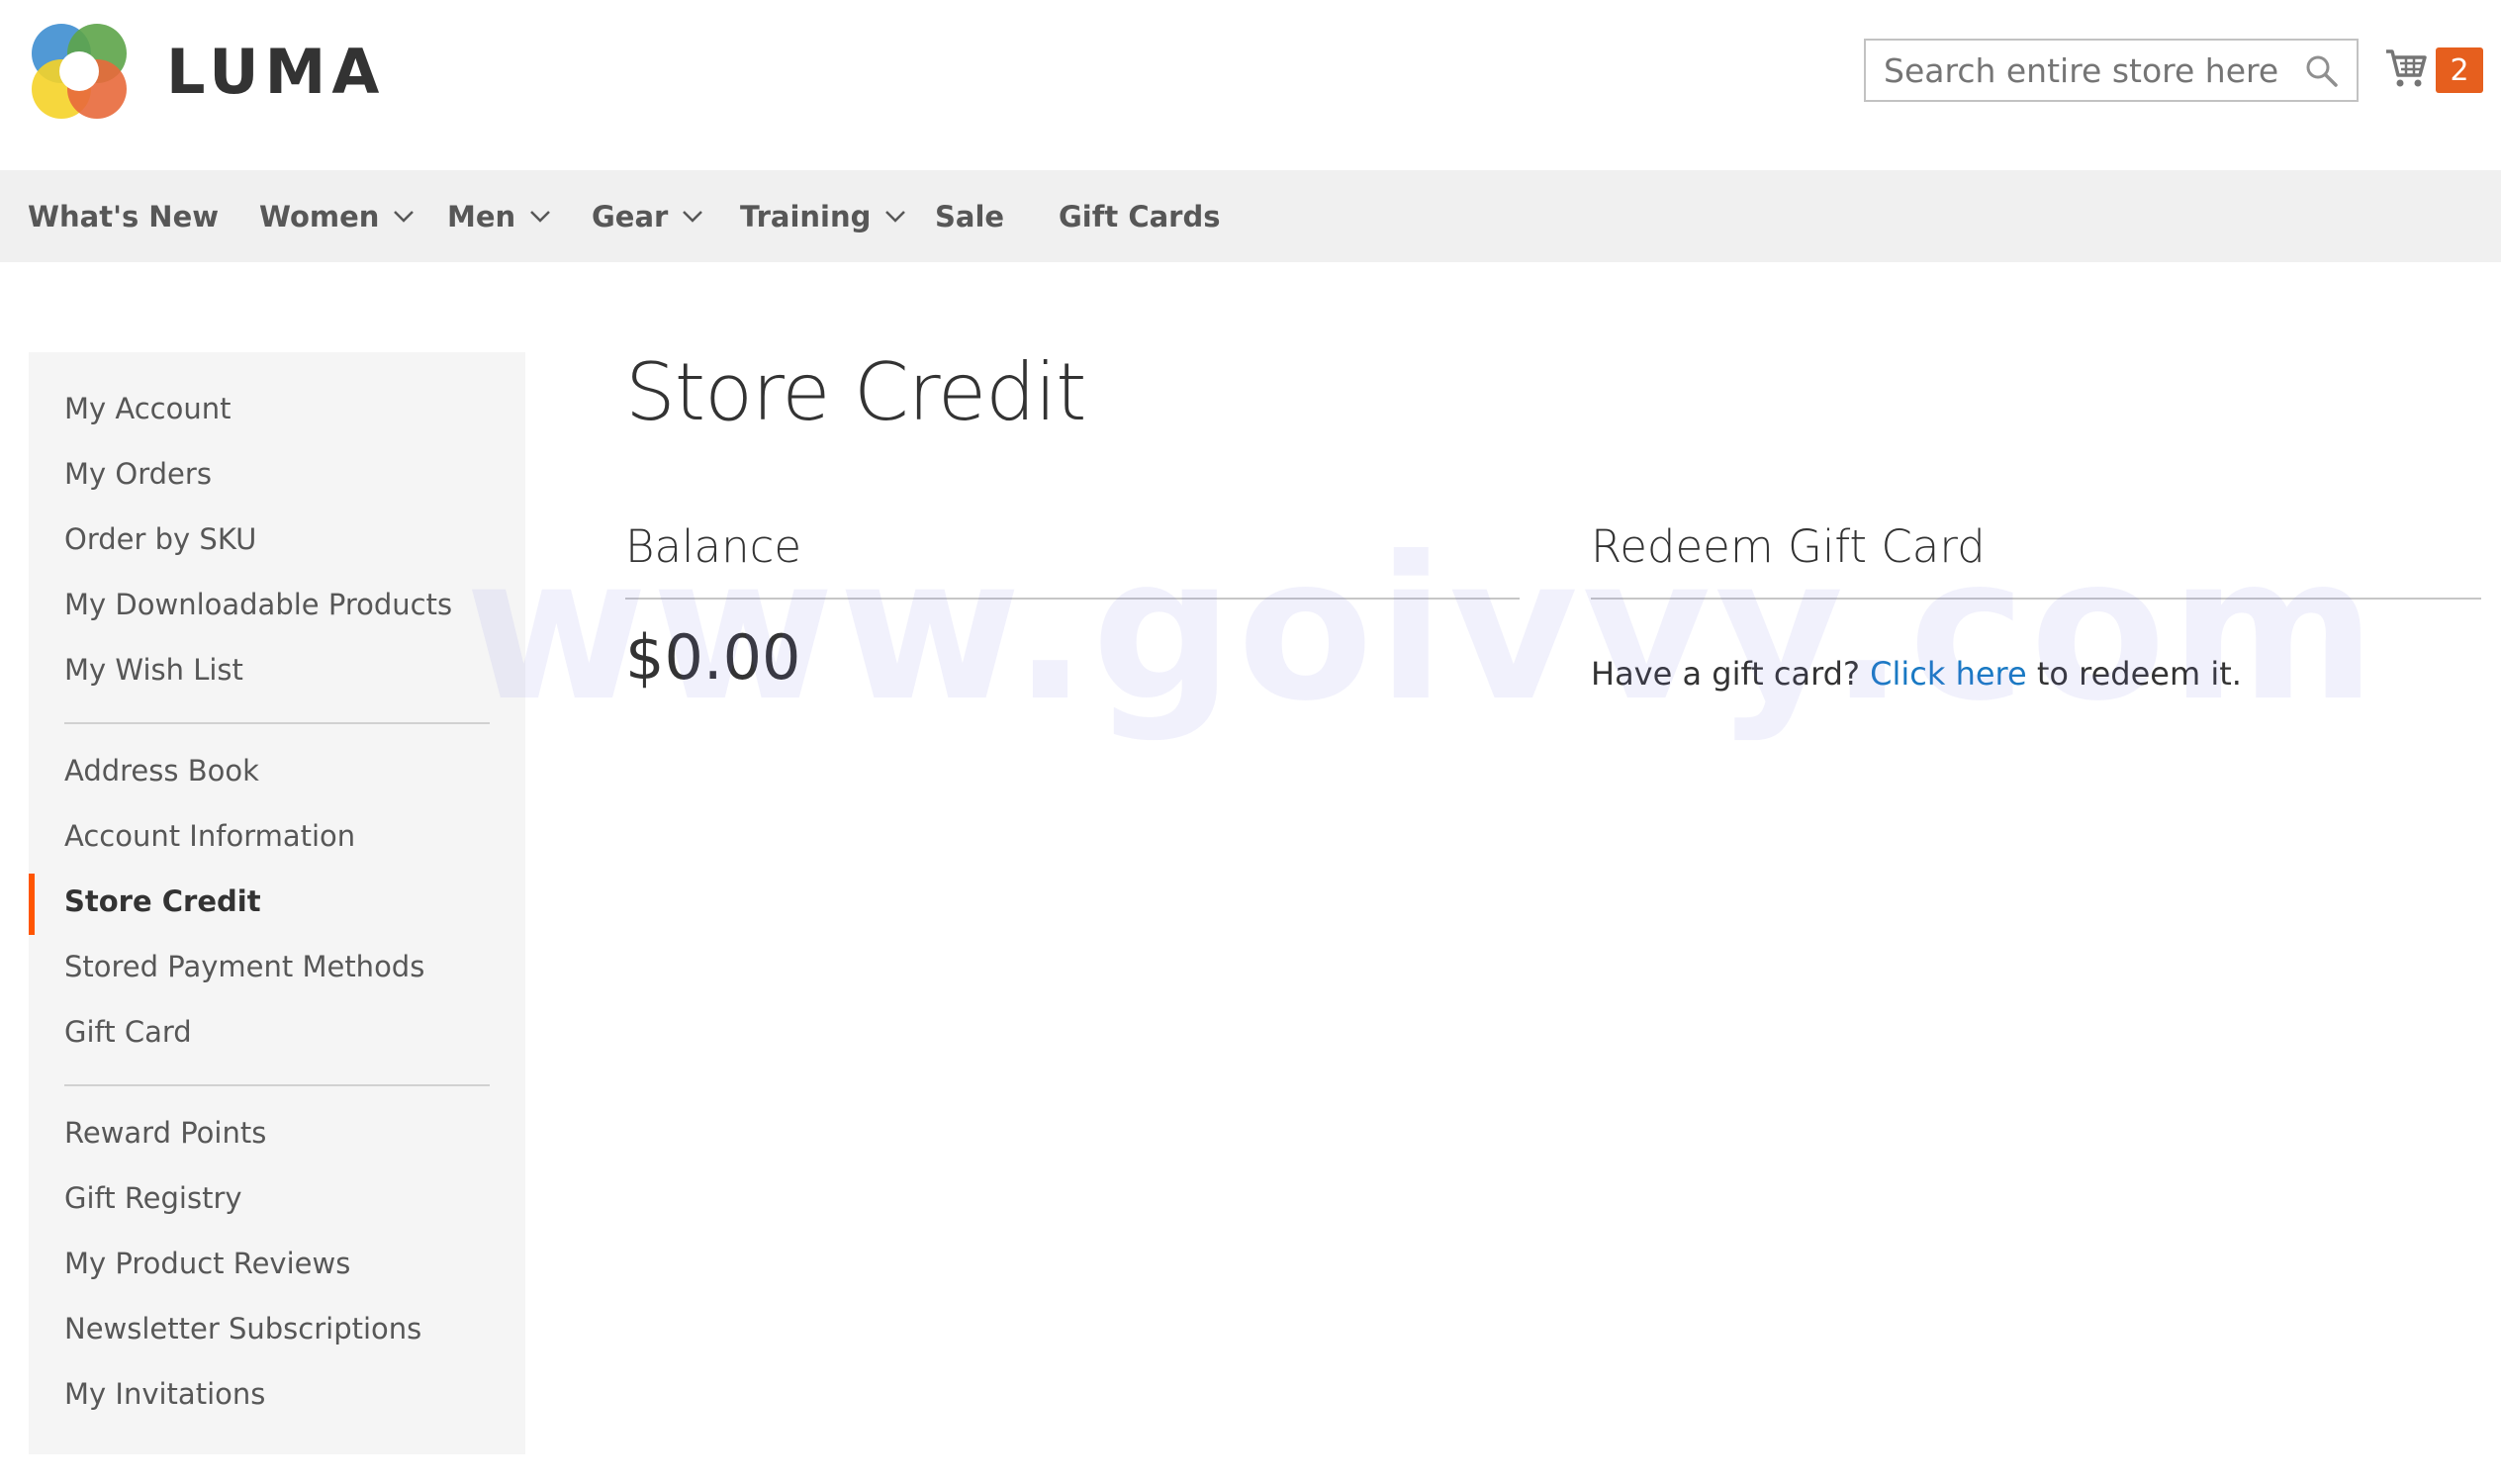 The width and height of the screenshot is (2501, 1484). I want to click on redeem-click-here-link: Click here, so click(1949, 674).